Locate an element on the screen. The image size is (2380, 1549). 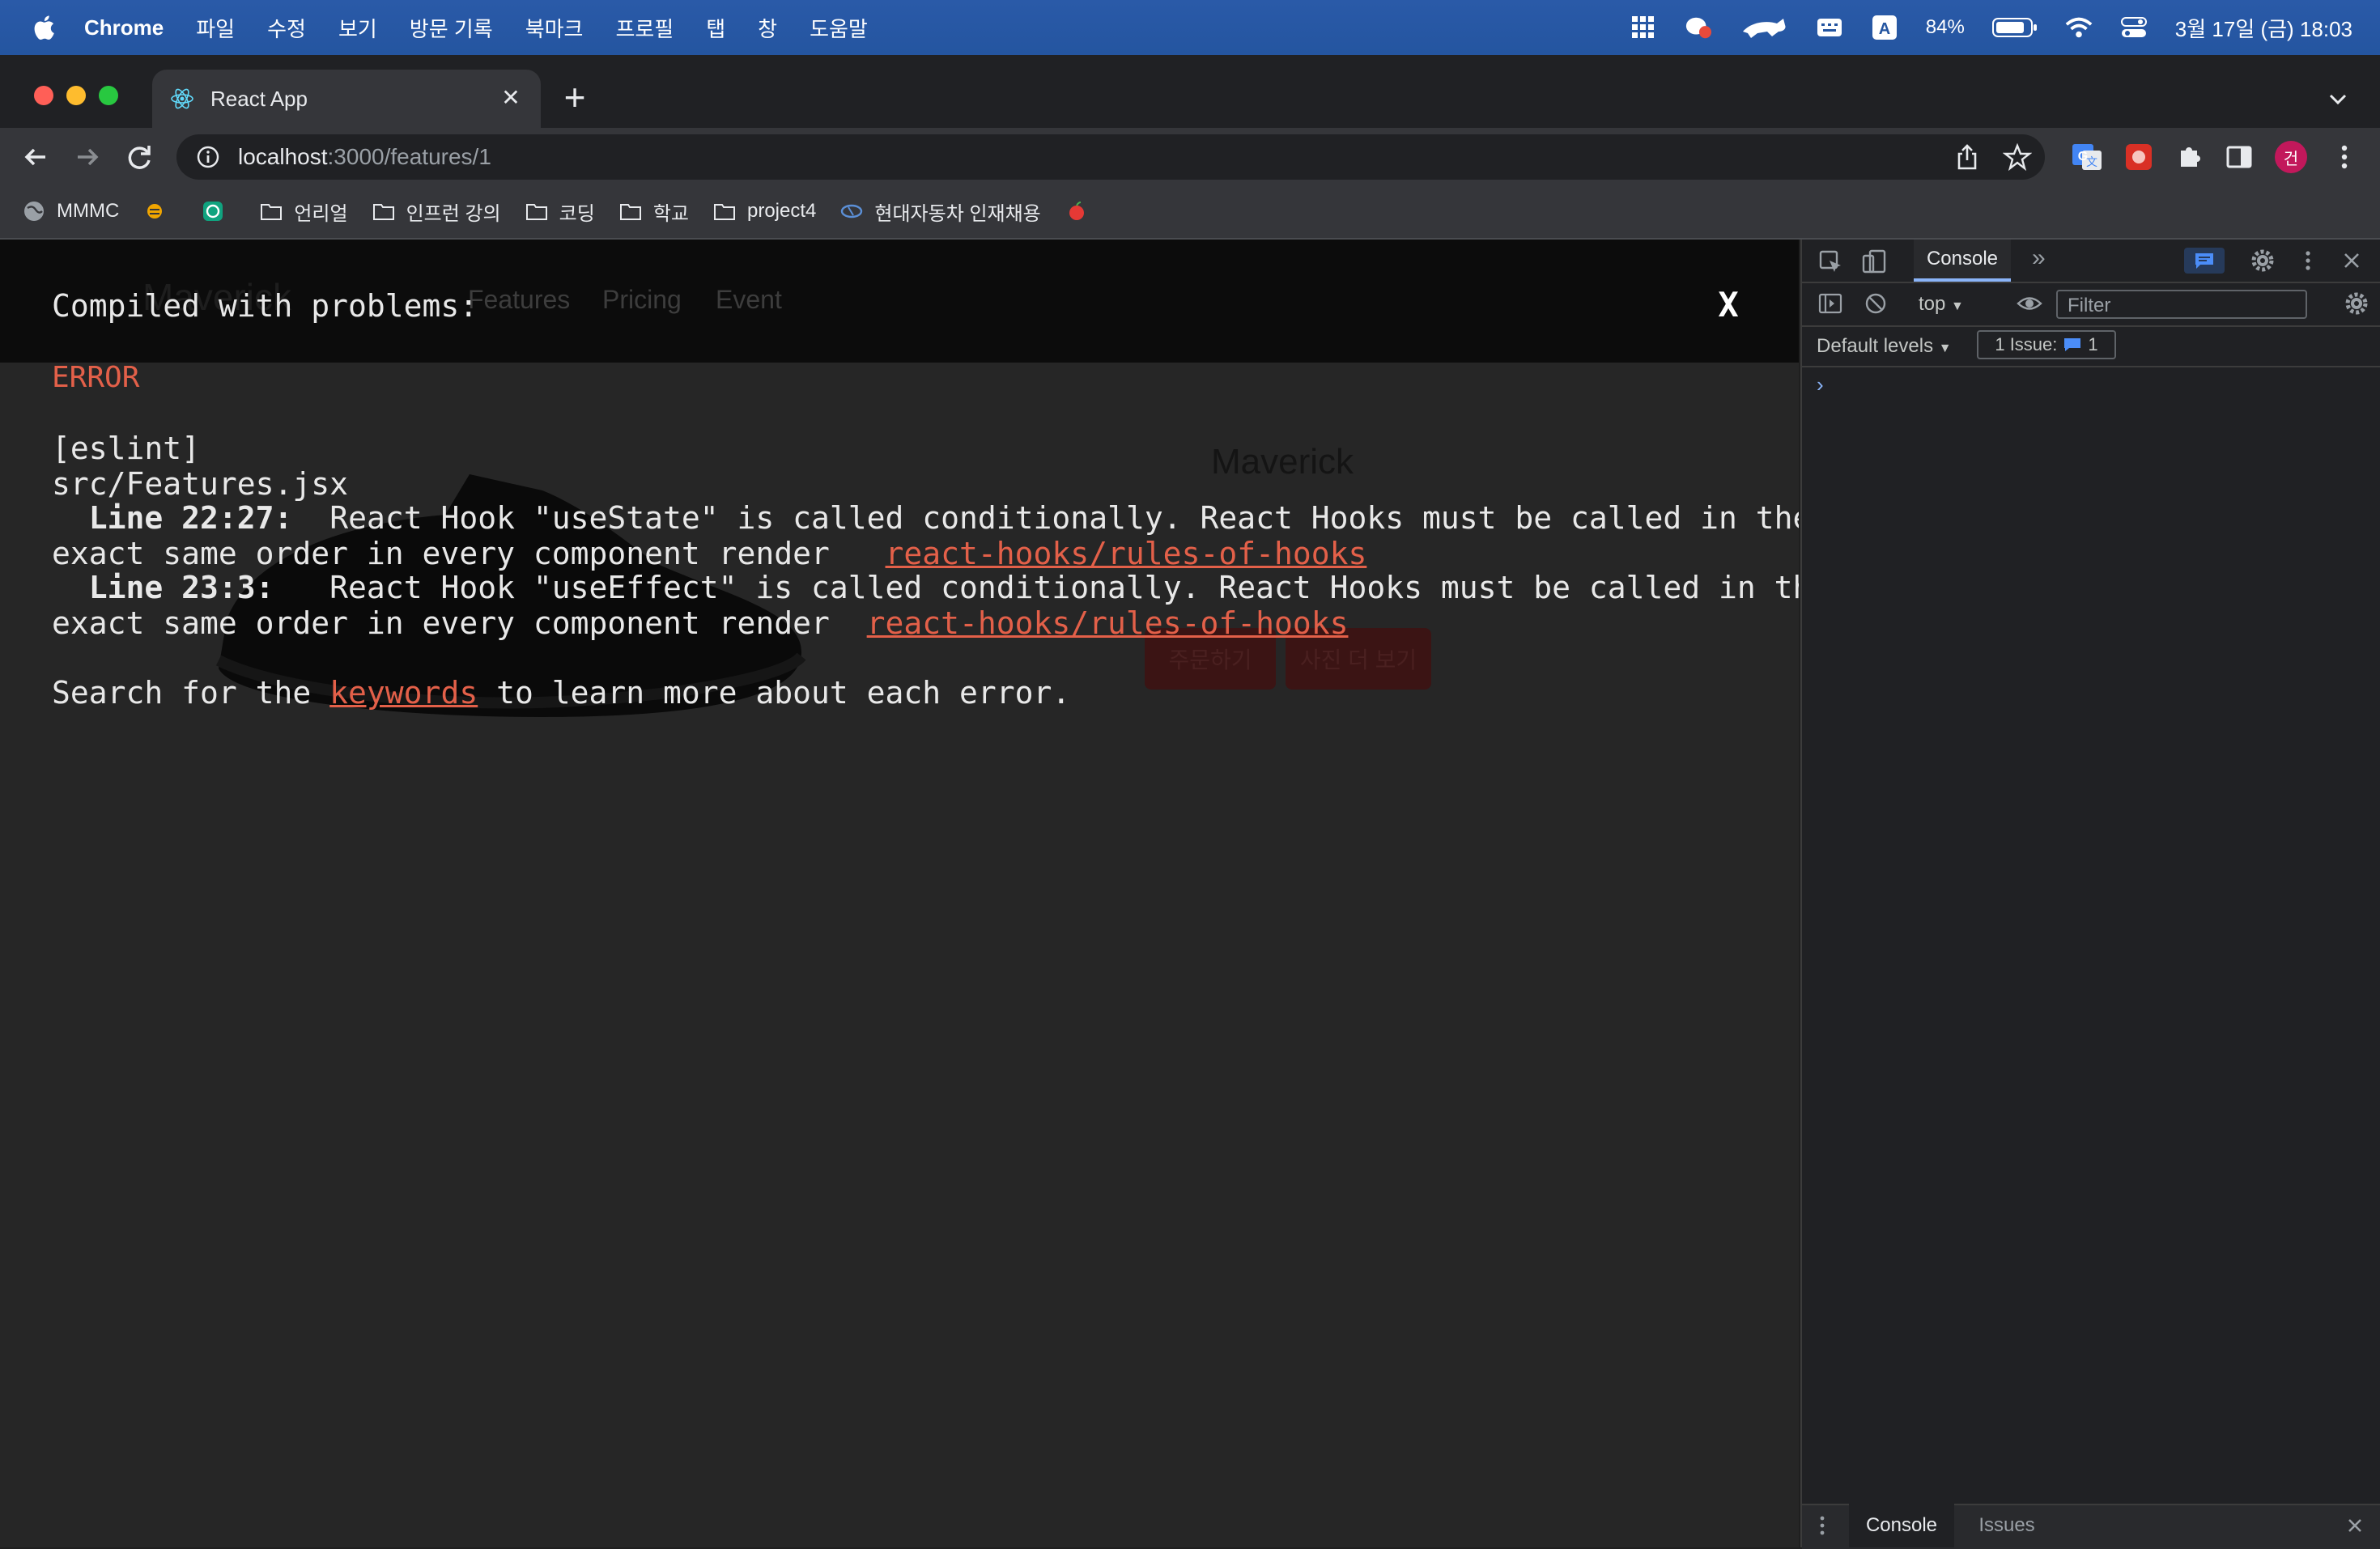
bookmark-hyundai: 현대자동차 인재채용 is located at coordinates (940, 211).